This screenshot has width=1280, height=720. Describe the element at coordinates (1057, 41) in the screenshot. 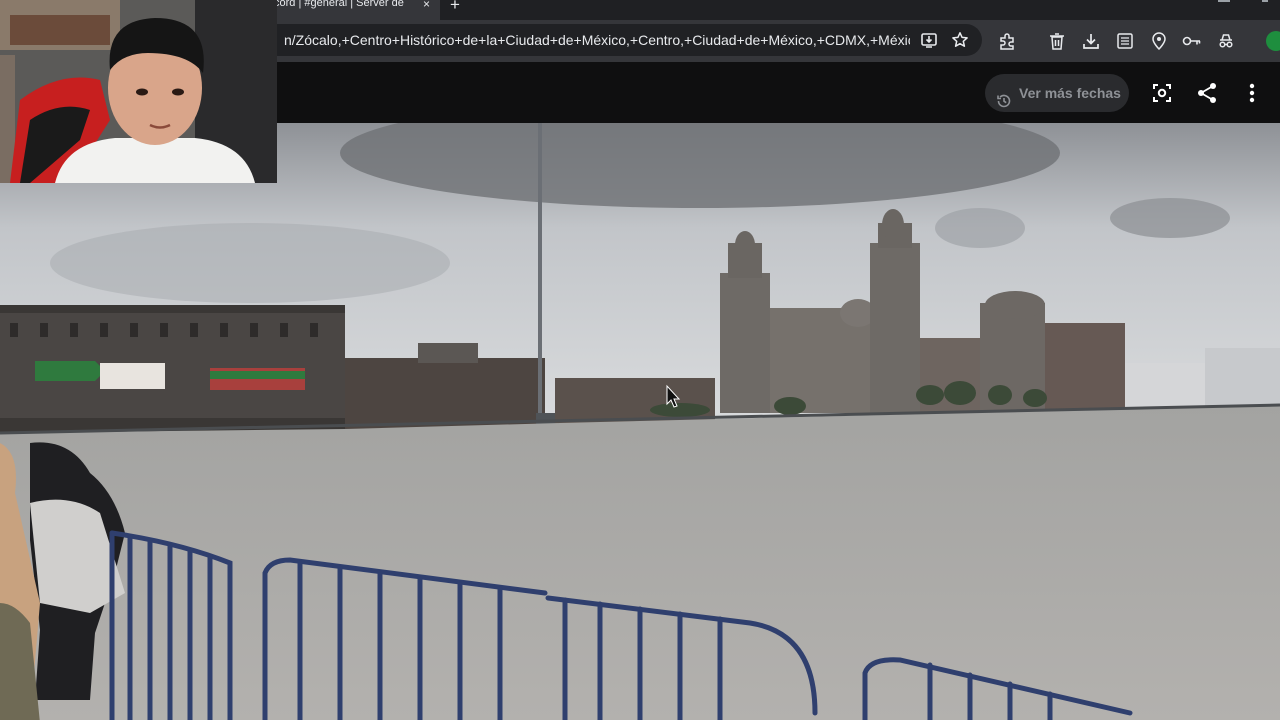

I see `trash-icon` at that location.